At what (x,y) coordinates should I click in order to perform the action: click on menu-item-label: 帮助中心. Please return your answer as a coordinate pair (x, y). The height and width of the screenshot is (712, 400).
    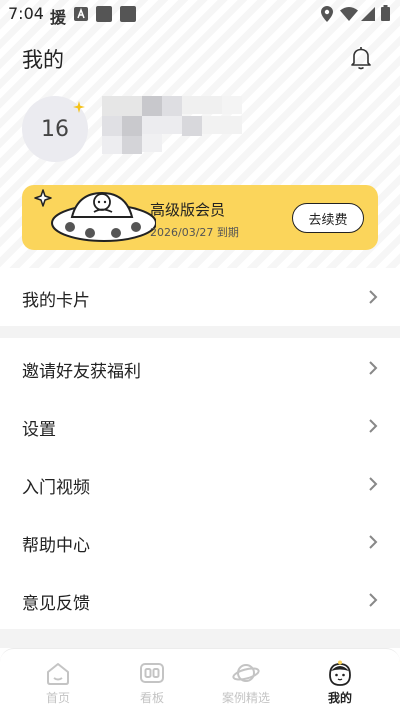
    Looking at the image, I should click on (56, 546).